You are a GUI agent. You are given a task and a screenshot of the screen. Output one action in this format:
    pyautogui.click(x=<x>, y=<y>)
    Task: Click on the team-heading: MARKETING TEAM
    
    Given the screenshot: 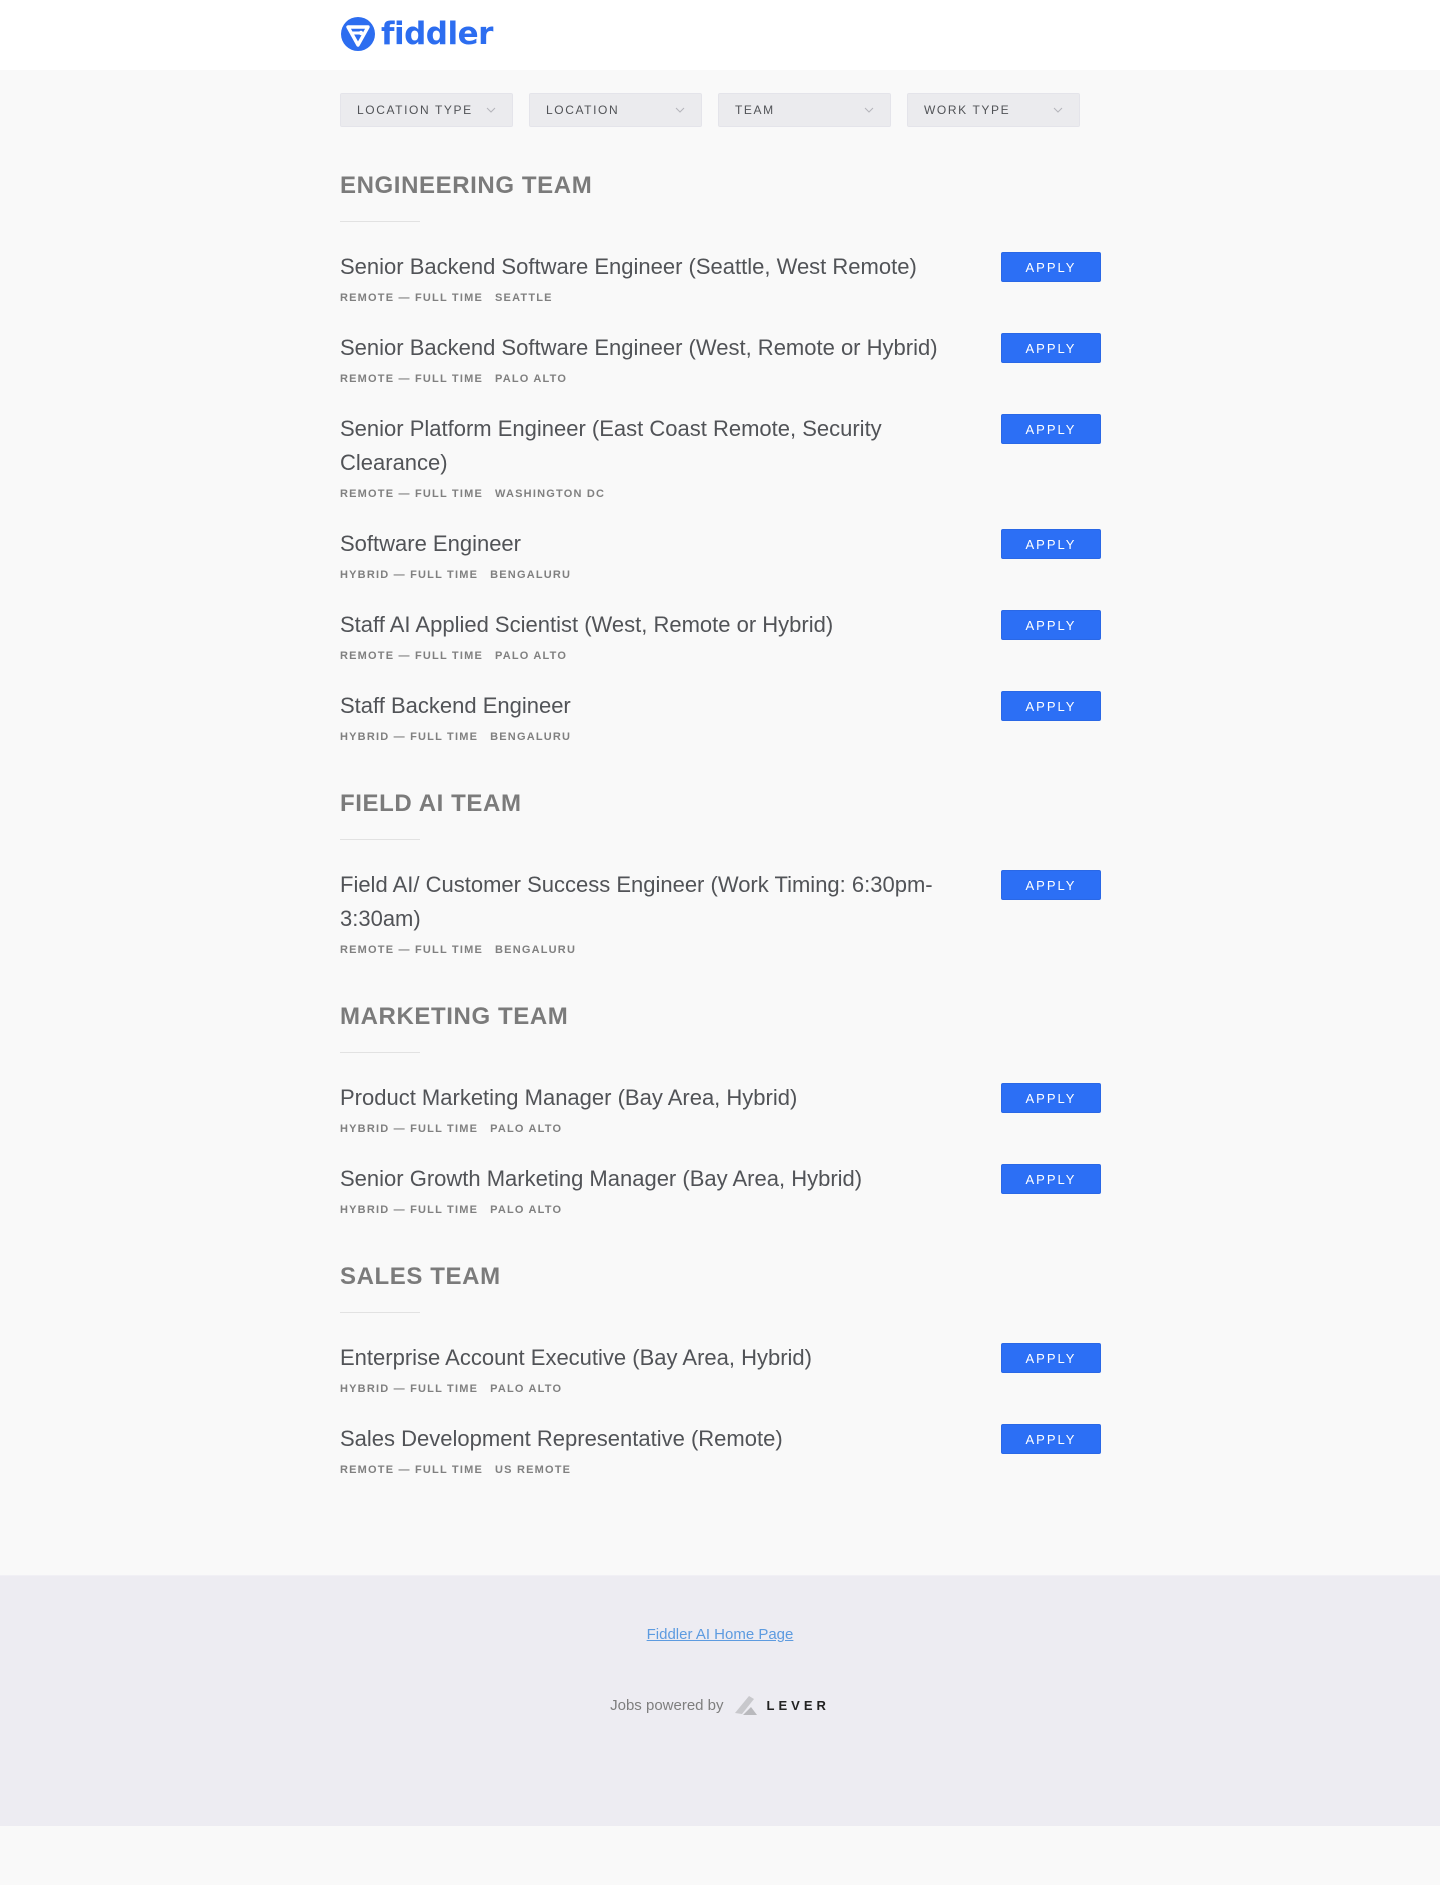 What is the action you would take?
    pyautogui.click(x=454, y=1016)
    